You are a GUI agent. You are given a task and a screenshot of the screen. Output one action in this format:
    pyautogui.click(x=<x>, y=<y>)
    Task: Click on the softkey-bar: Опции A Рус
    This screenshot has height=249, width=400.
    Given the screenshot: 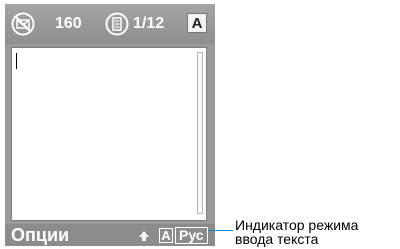 What is the action you would take?
    pyautogui.click(x=110, y=235)
    